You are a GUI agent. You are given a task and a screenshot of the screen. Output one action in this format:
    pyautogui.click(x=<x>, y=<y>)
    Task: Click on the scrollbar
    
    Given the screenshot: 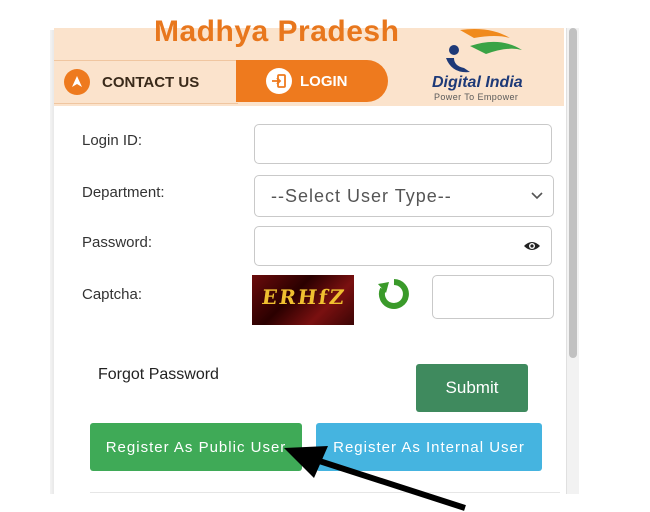 What is the action you would take?
    pyautogui.click(x=572, y=261)
    